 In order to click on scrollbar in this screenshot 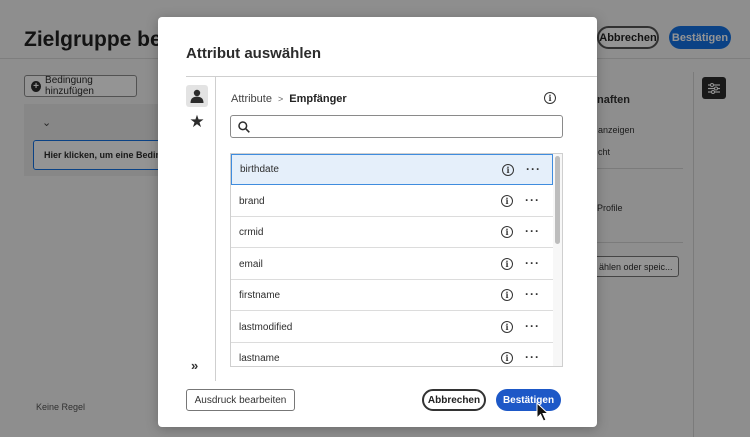, I will do `click(557, 260)`.